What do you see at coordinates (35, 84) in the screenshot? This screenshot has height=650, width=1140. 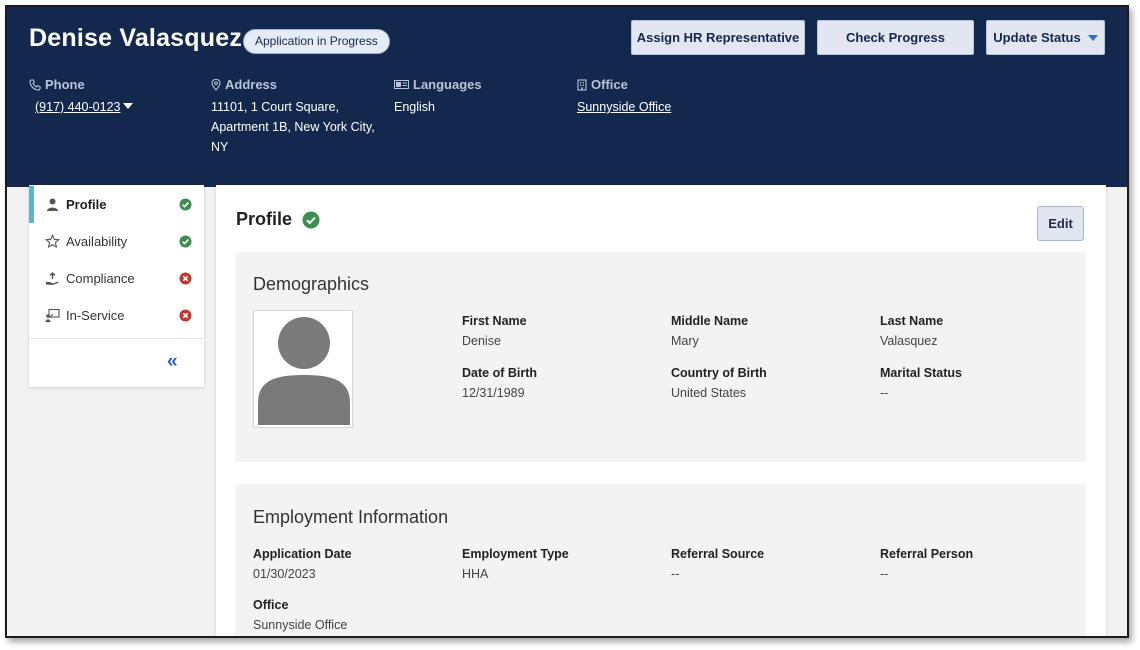 I see `phone-icon` at bounding box center [35, 84].